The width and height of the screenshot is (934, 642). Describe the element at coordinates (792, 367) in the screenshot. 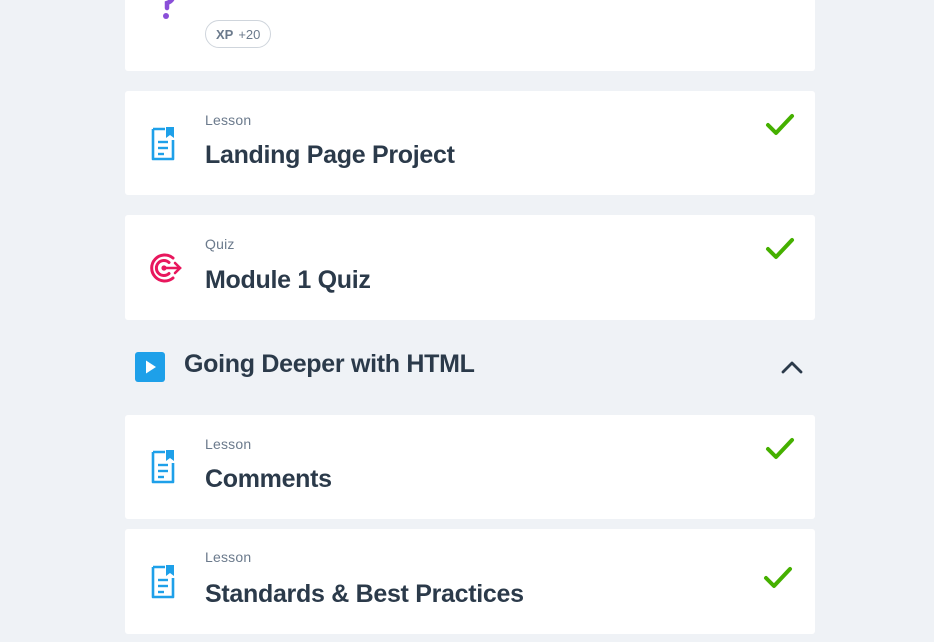

I see `chevron-up-icon` at that location.